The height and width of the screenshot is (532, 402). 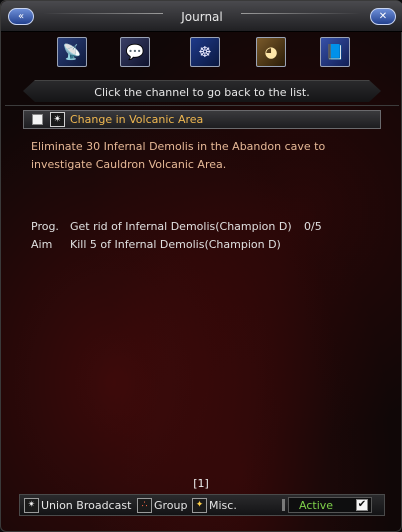 What do you see at coordinates (37, 119) in the screenshot?
I see `quest-checkbox` at bounding box center [37, 119].